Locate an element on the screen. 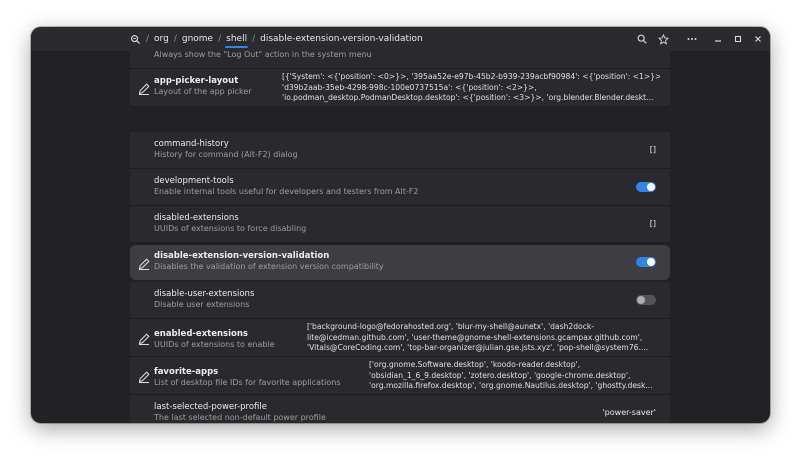 Image resolution: width=800 pixels, height=457 pixels. row-title: favorite-apps is located at coordinates (186, 372).